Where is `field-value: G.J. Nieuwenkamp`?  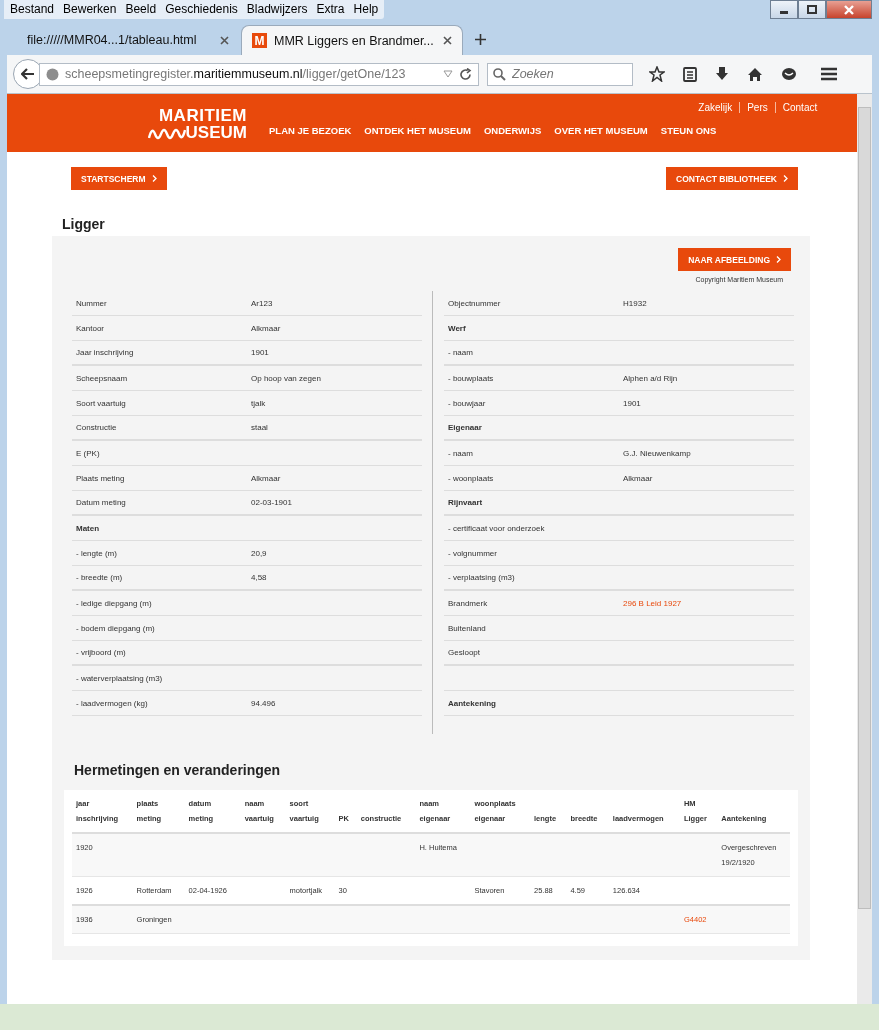 field-value: G.J. Nieuwenkamp is located at coordinates (657, 453).